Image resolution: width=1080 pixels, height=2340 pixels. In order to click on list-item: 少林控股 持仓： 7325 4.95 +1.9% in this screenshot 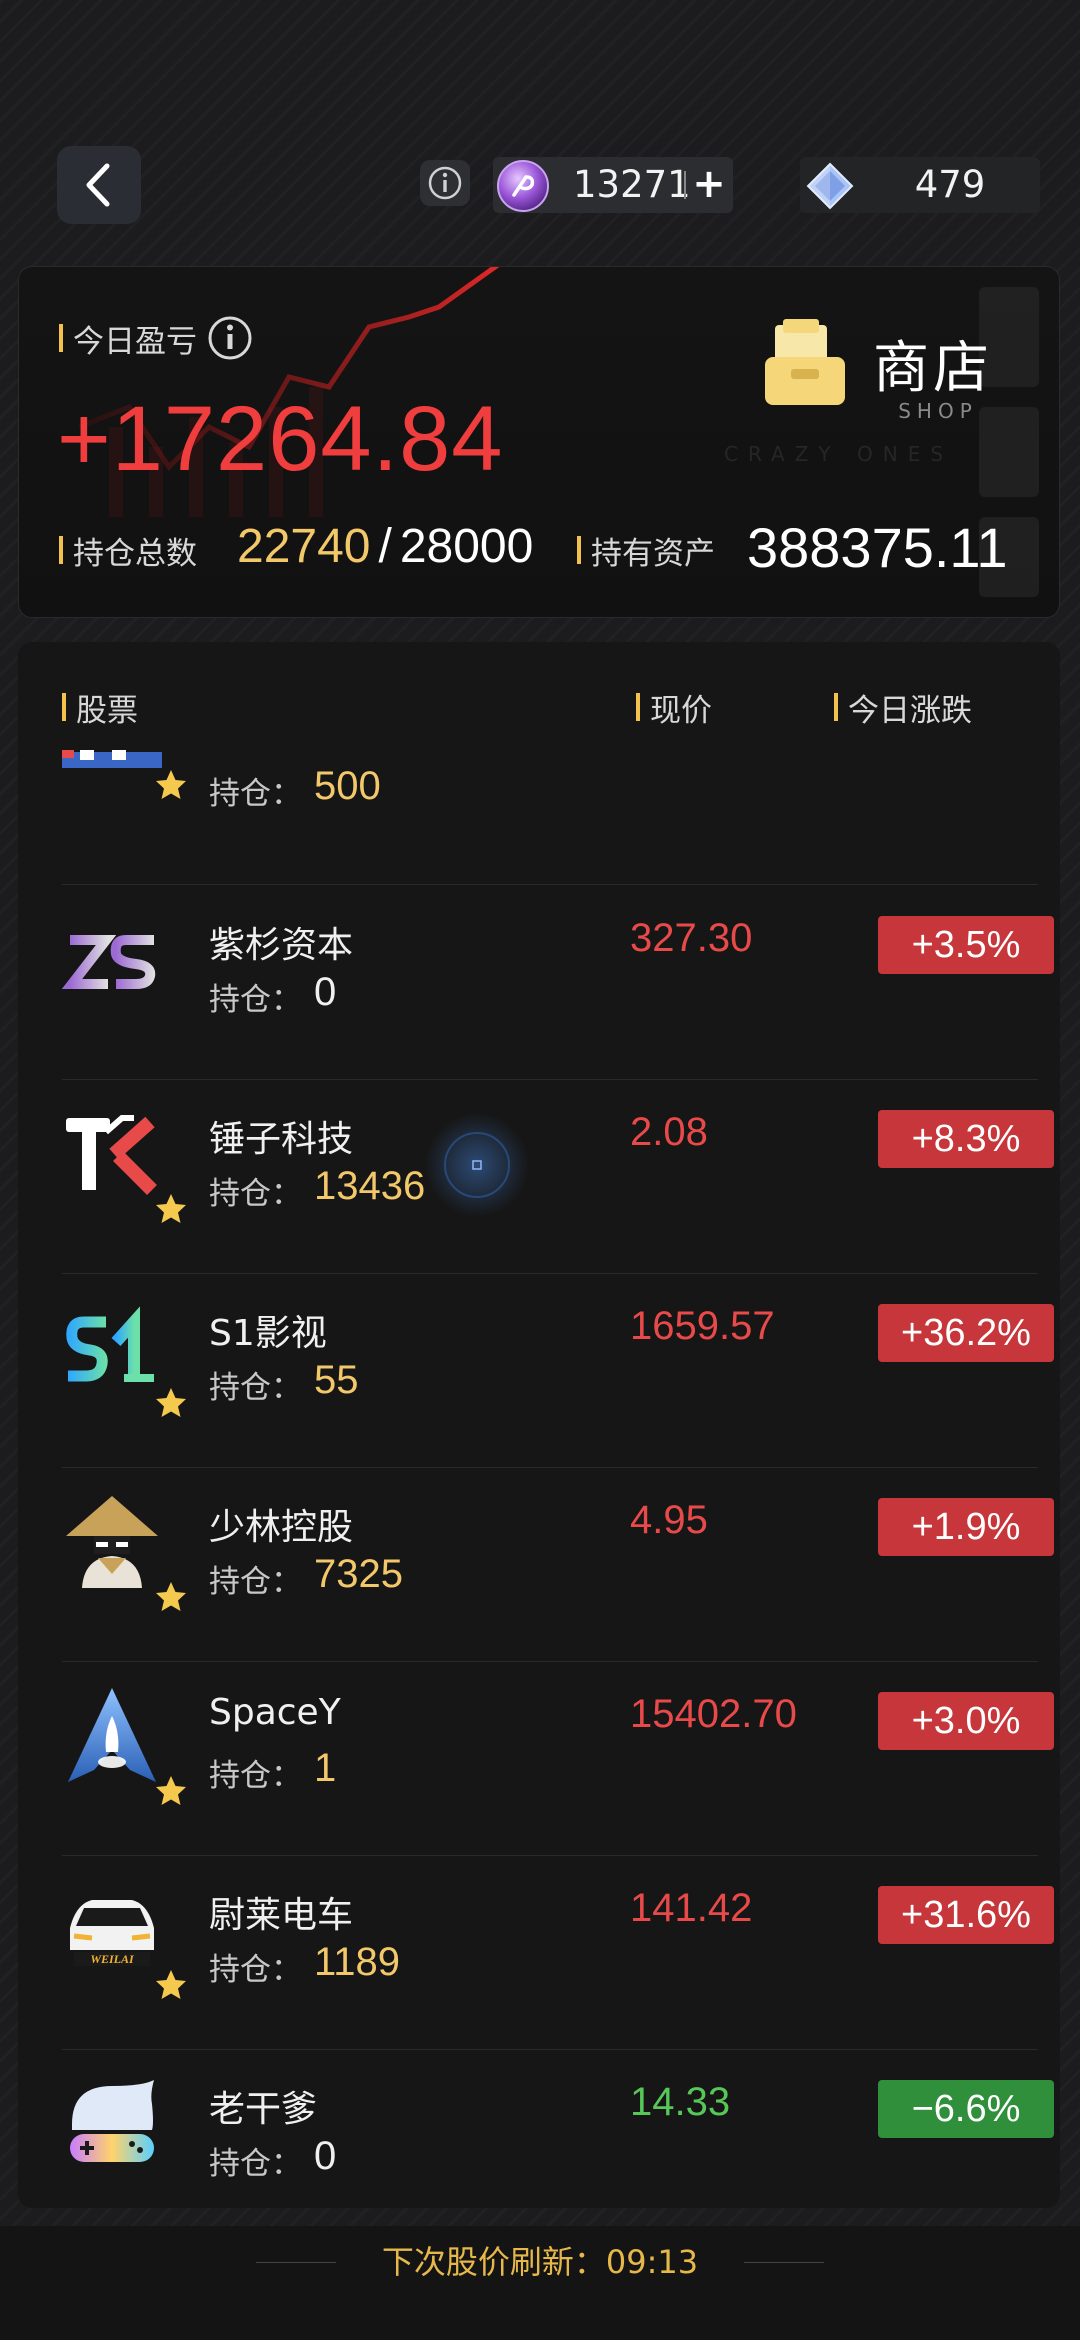, I will do `click(558, 1565)`.